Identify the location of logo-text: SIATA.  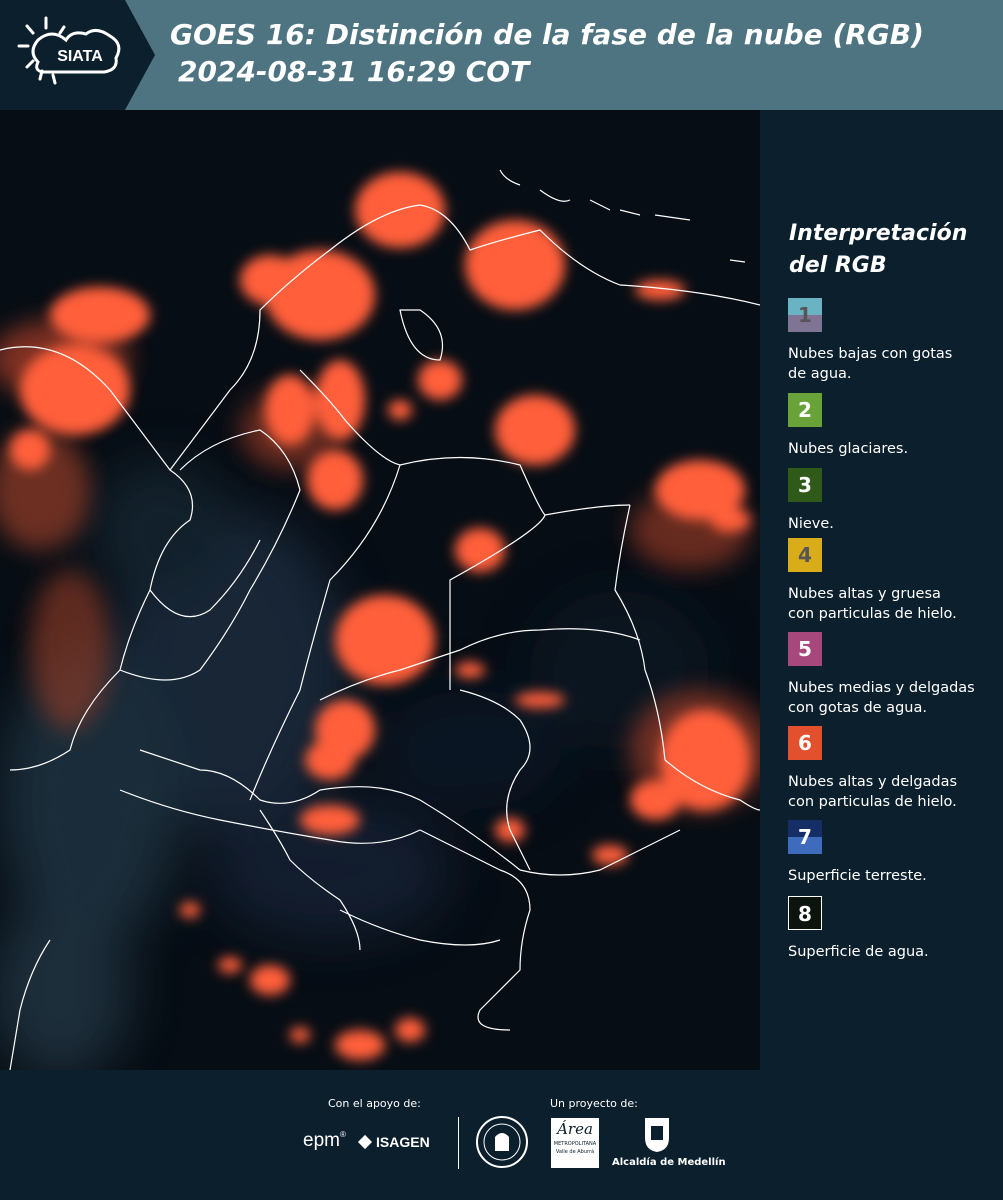
(80, 56).